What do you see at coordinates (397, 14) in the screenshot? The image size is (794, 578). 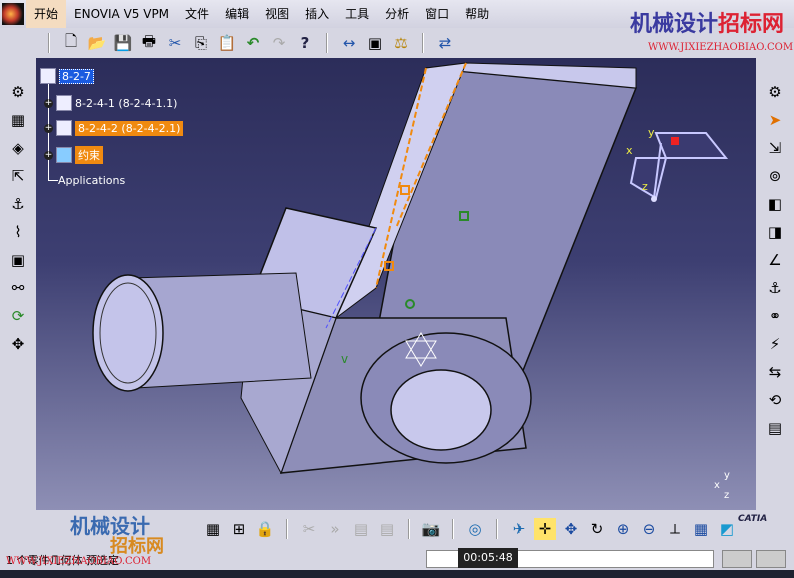 I see `menu-analyze: 分析` at bounding box center [397, 14].